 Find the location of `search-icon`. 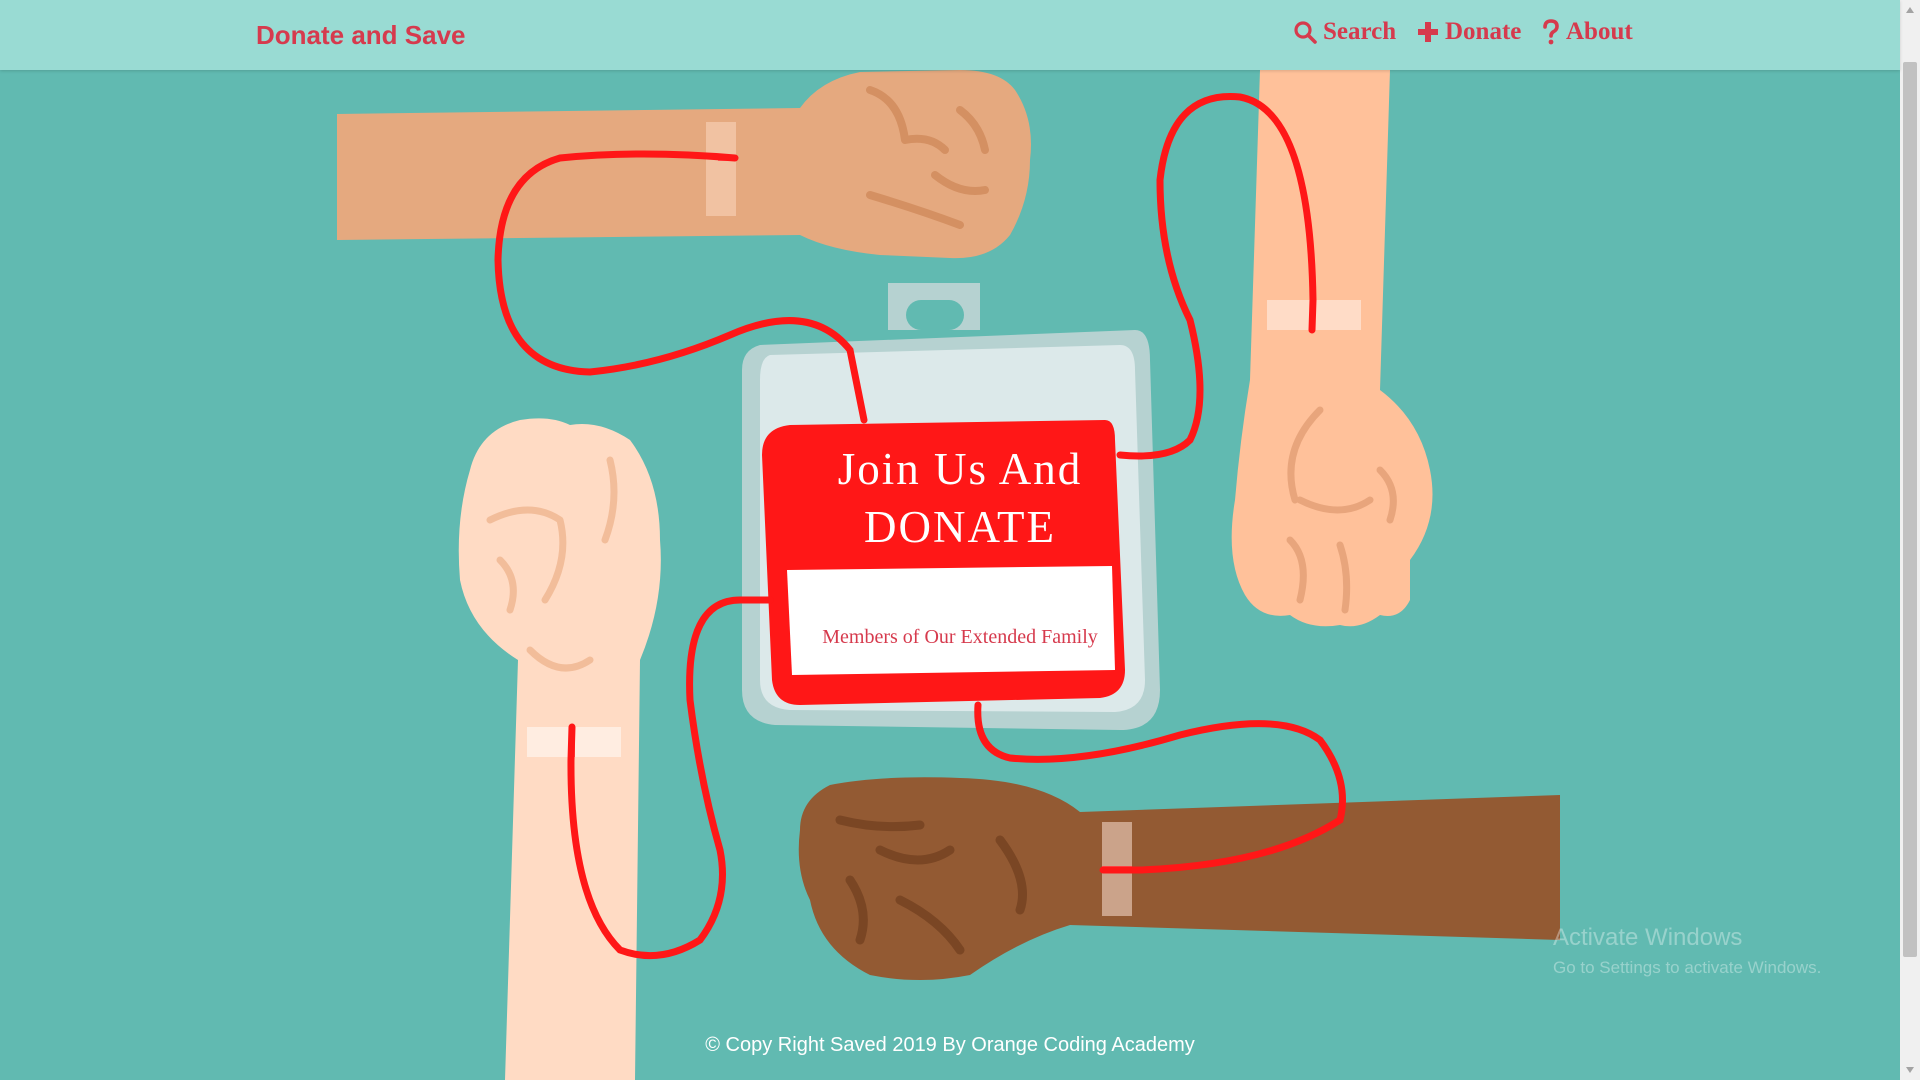

search-icon is located at coordinates (1305, 32).